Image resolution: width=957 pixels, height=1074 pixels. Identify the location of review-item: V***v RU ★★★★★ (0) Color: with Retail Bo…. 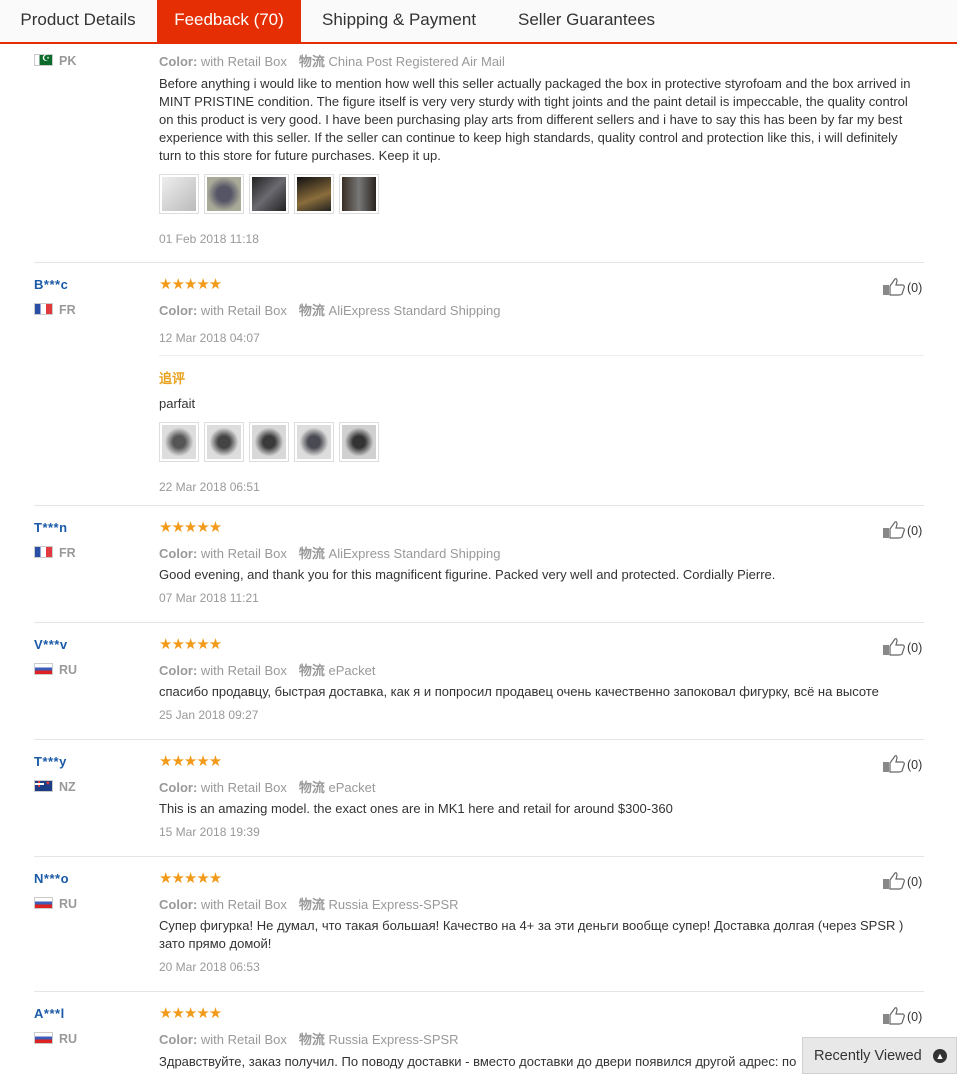
(478, 681).